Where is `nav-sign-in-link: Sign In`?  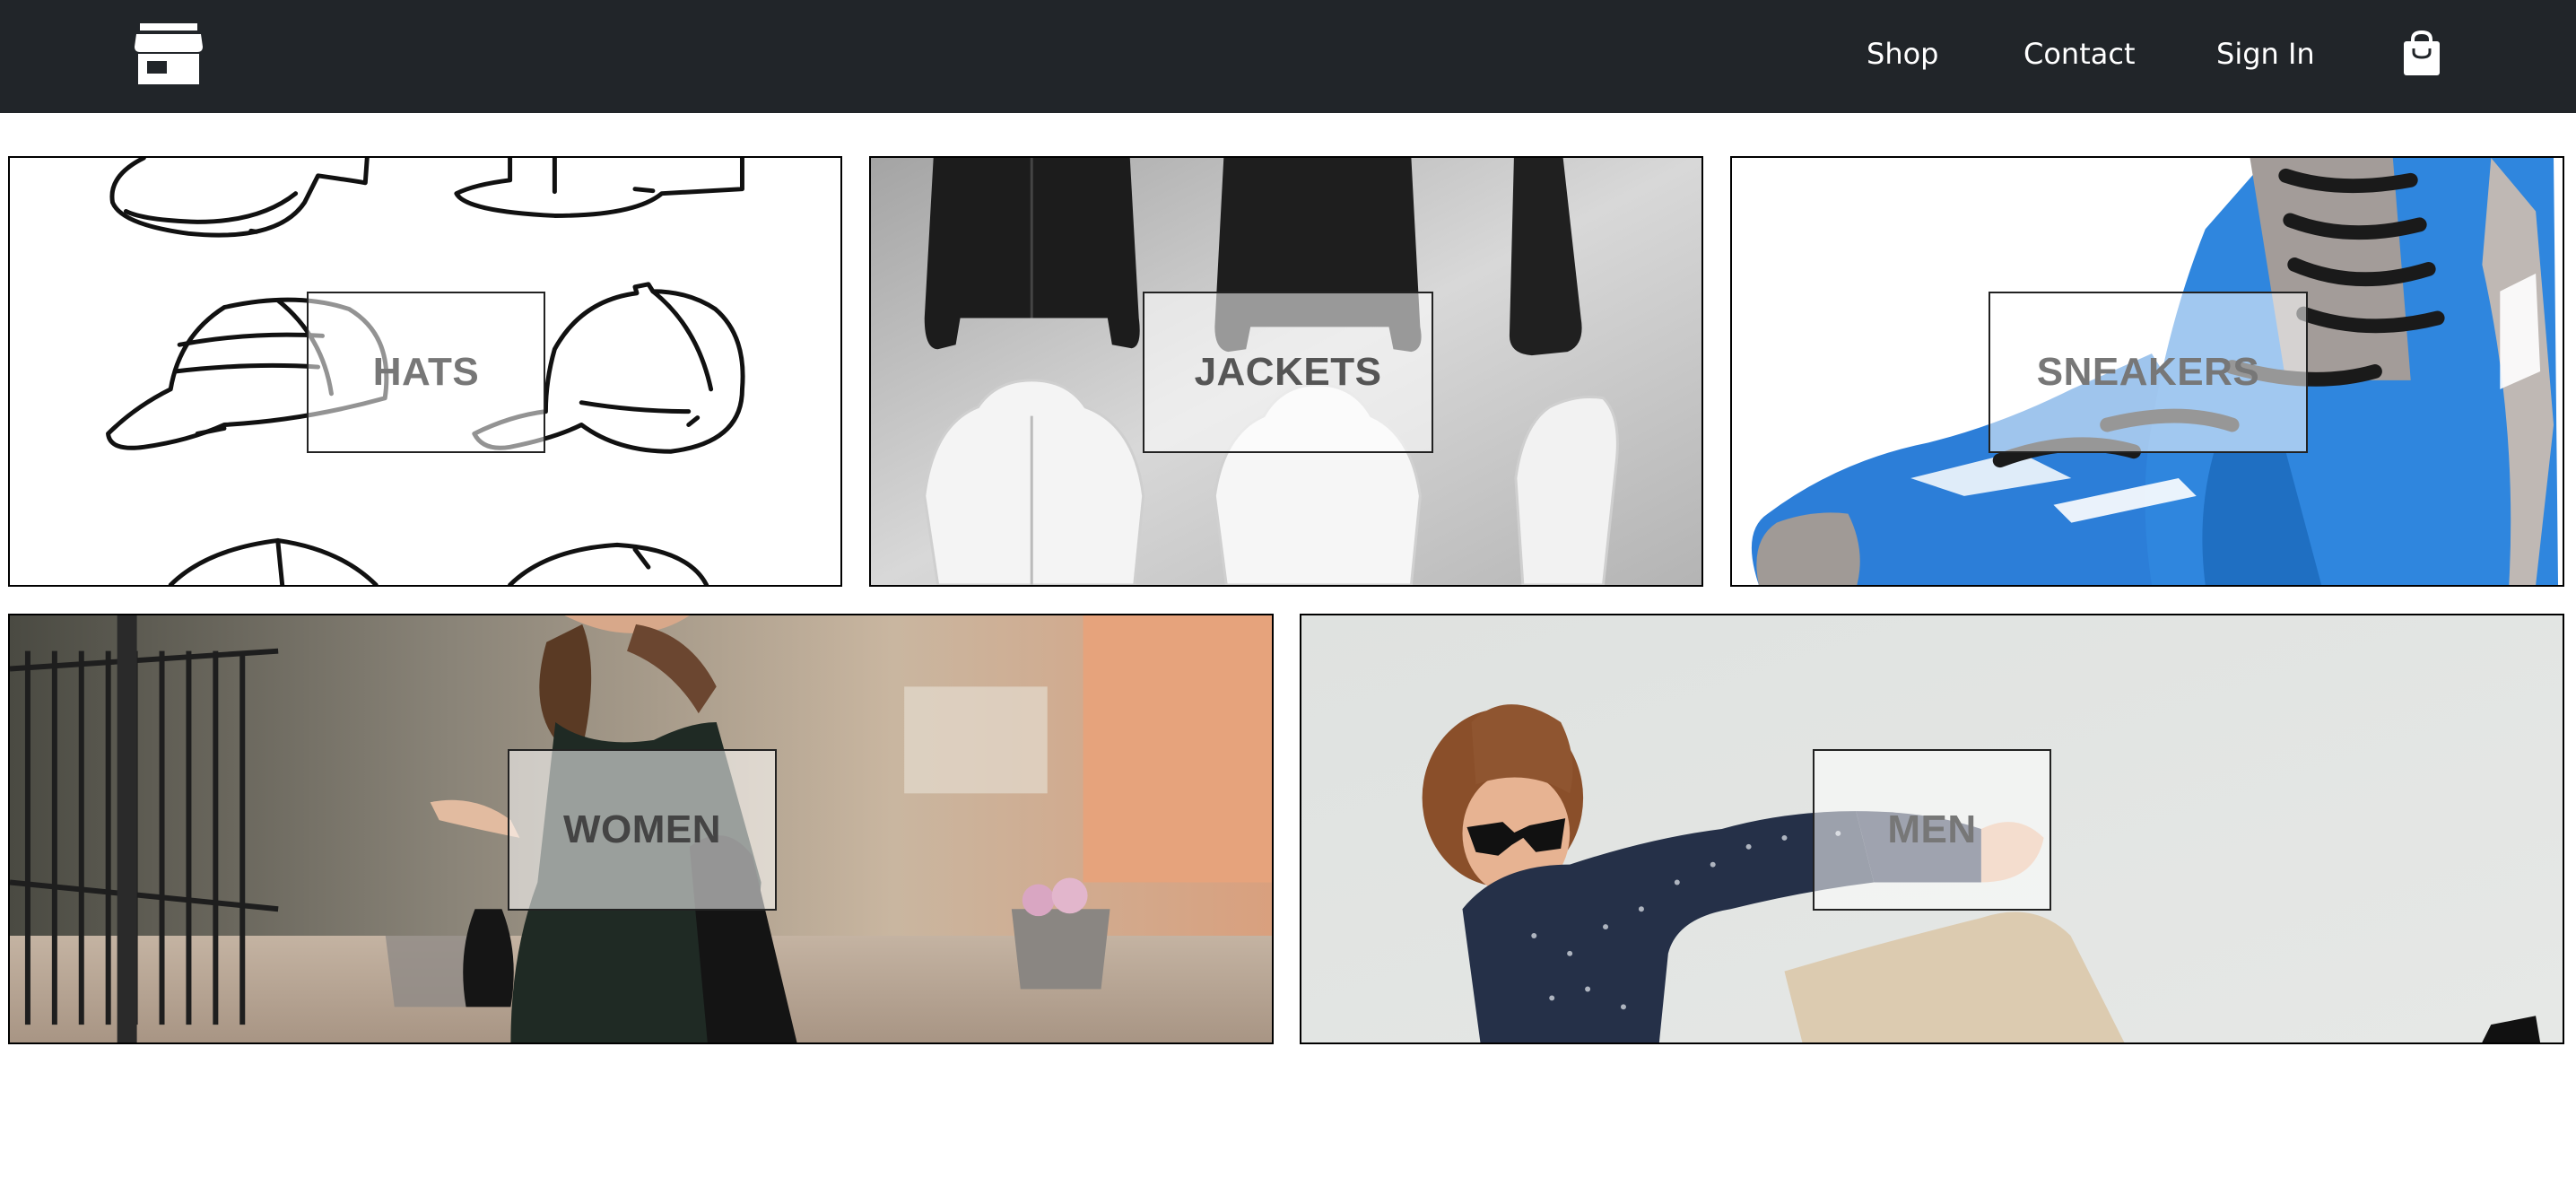
nav-sign-in-link: Sign In is located at coordinates (2265, 54).